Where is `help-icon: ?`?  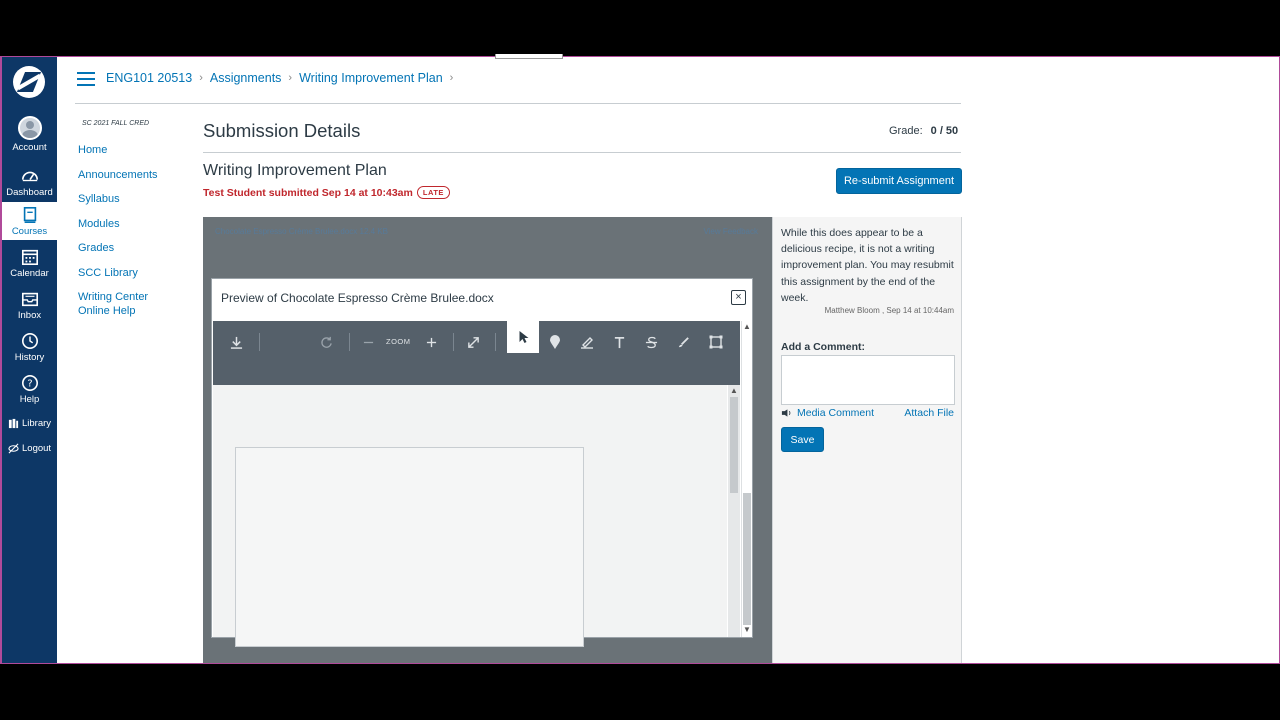
help-icon: ? is located at coordinates (29, 383).